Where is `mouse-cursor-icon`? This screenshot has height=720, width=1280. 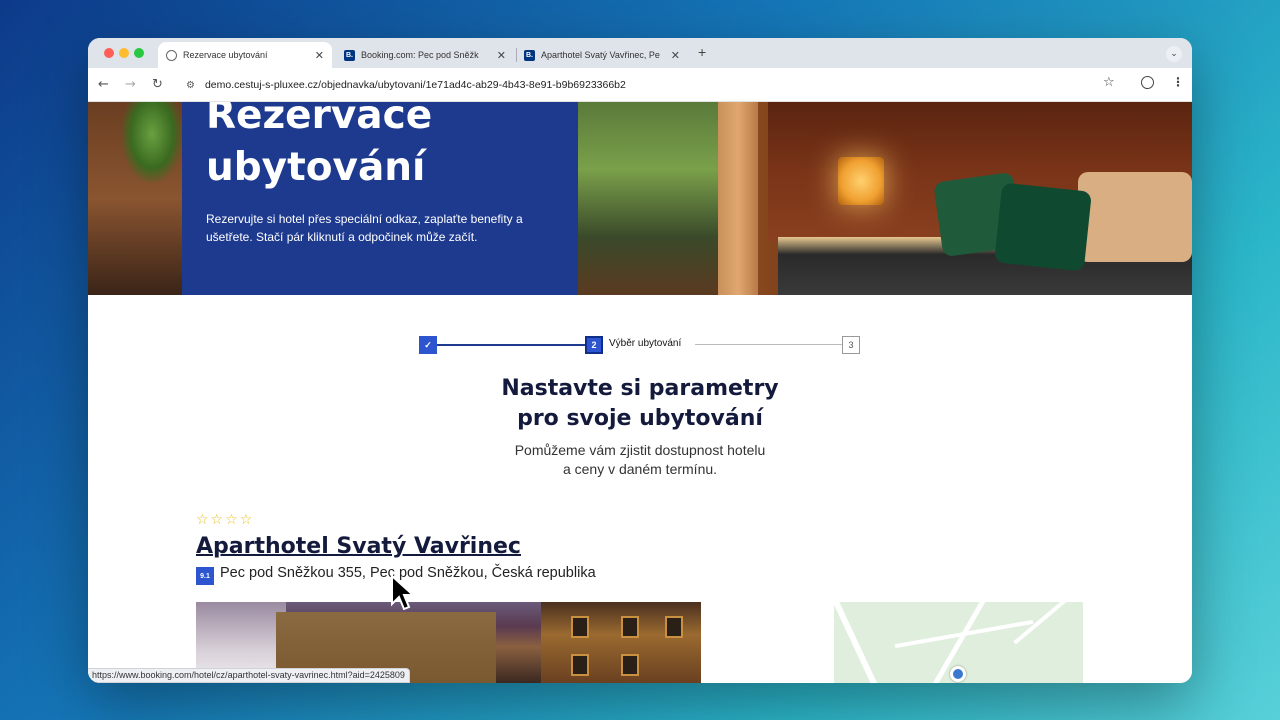
mouse-cursor-icon is located at coordinates (402, 592).